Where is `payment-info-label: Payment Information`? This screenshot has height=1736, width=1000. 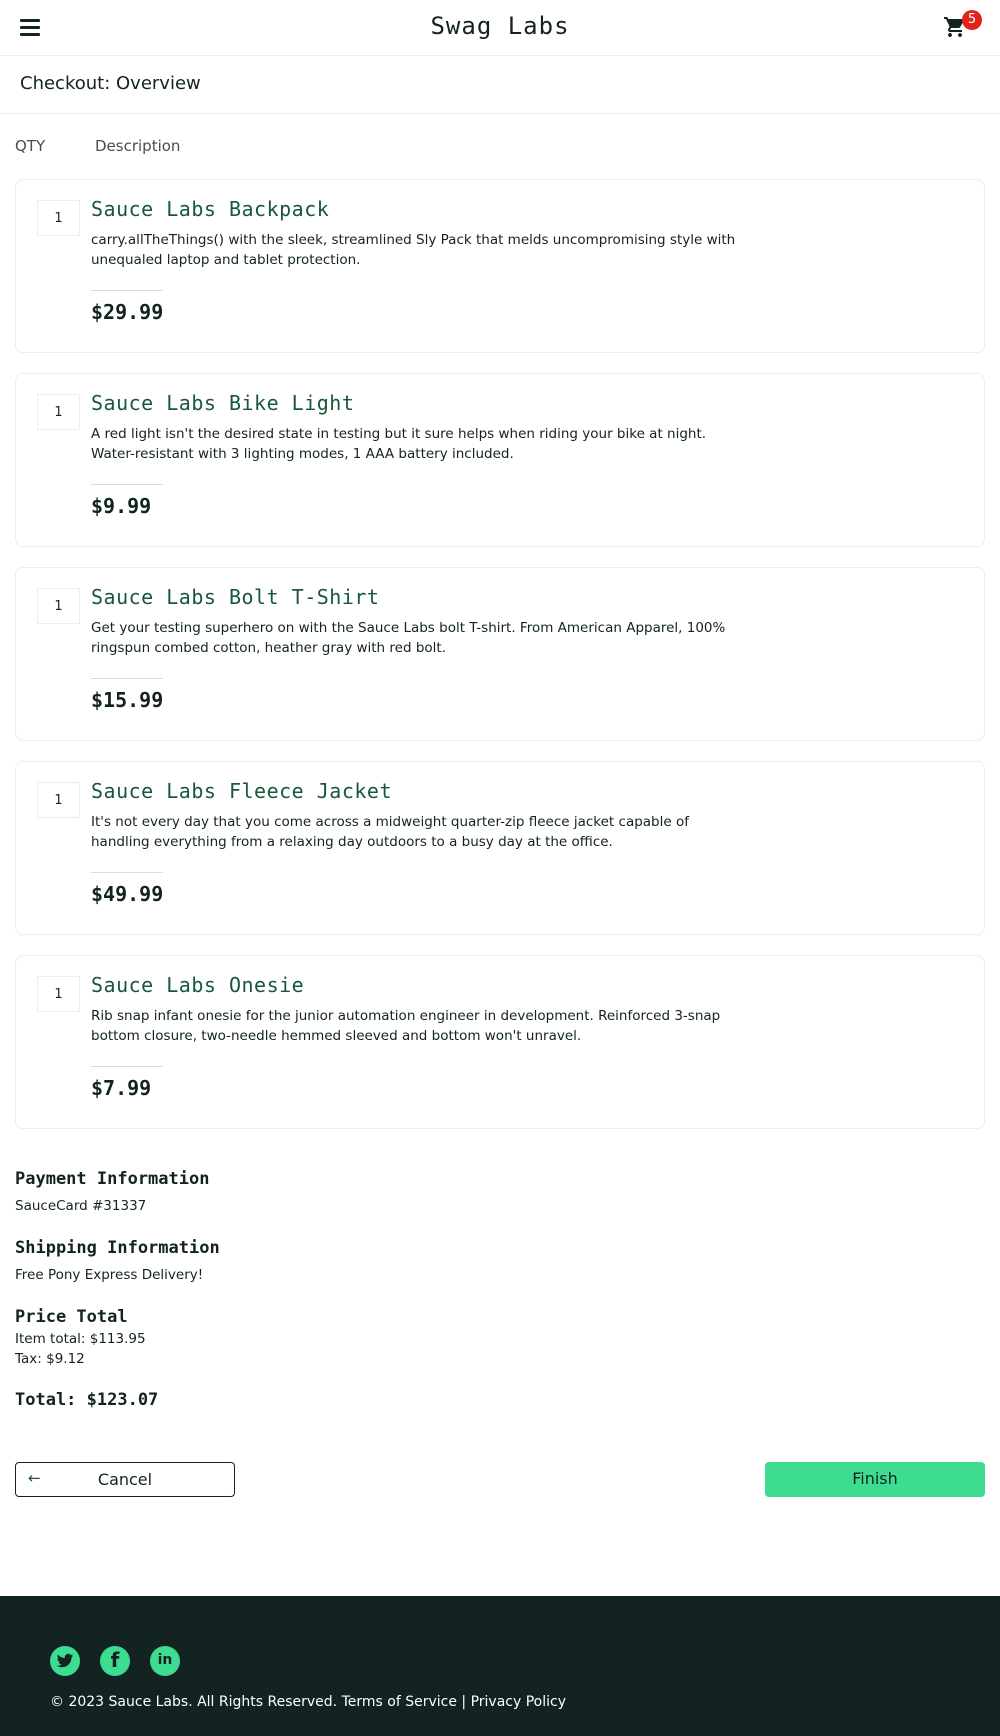 payment-info-label: Payment Information is located at coordinates (112, 1179).